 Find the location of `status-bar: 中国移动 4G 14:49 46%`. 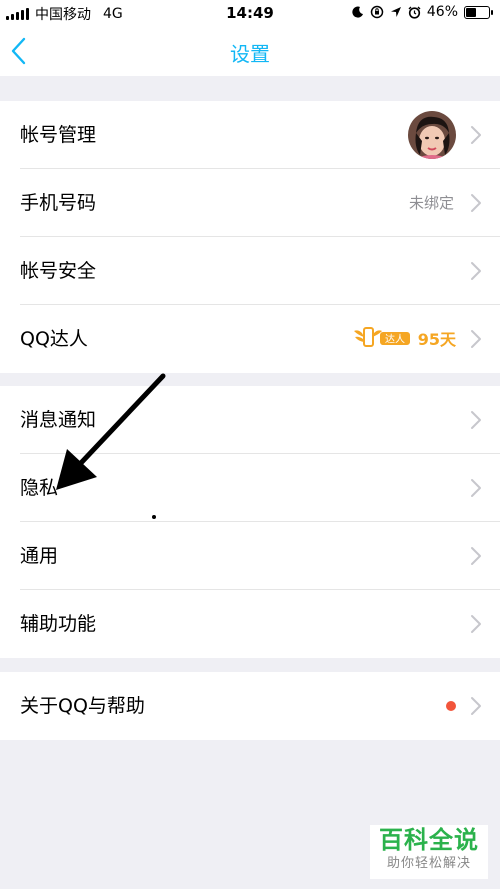

status-bar: 中国移动 4G 14:49 46% is located at coordinates (250, 13).